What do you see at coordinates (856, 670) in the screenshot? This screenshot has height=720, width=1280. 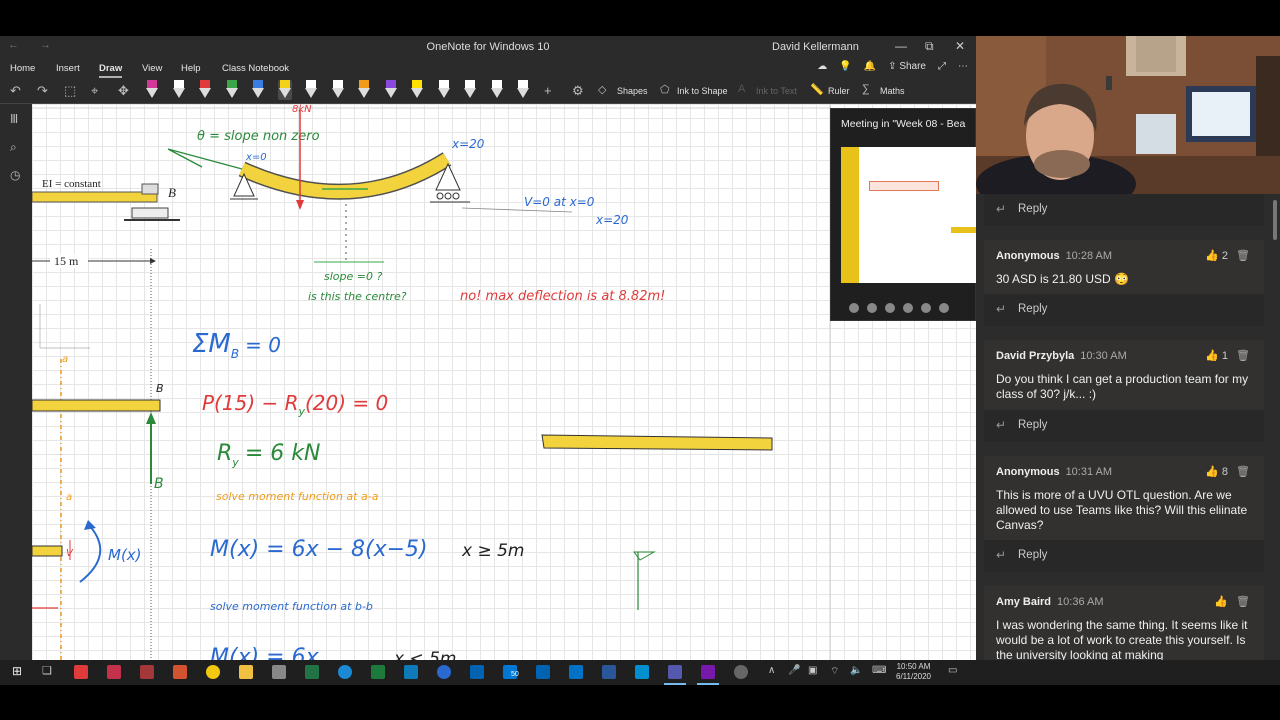 I see `volume-icon: 🔈` at bounding box center [856, 670].